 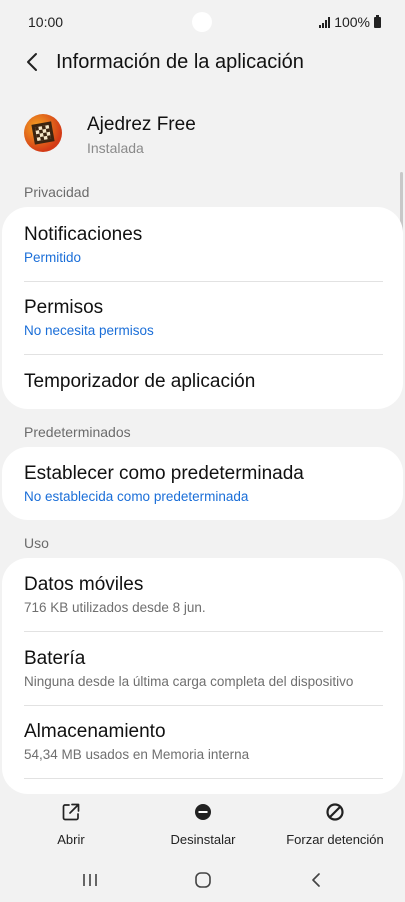 I want to click on back-nav-button, so click(x=316, y=880).